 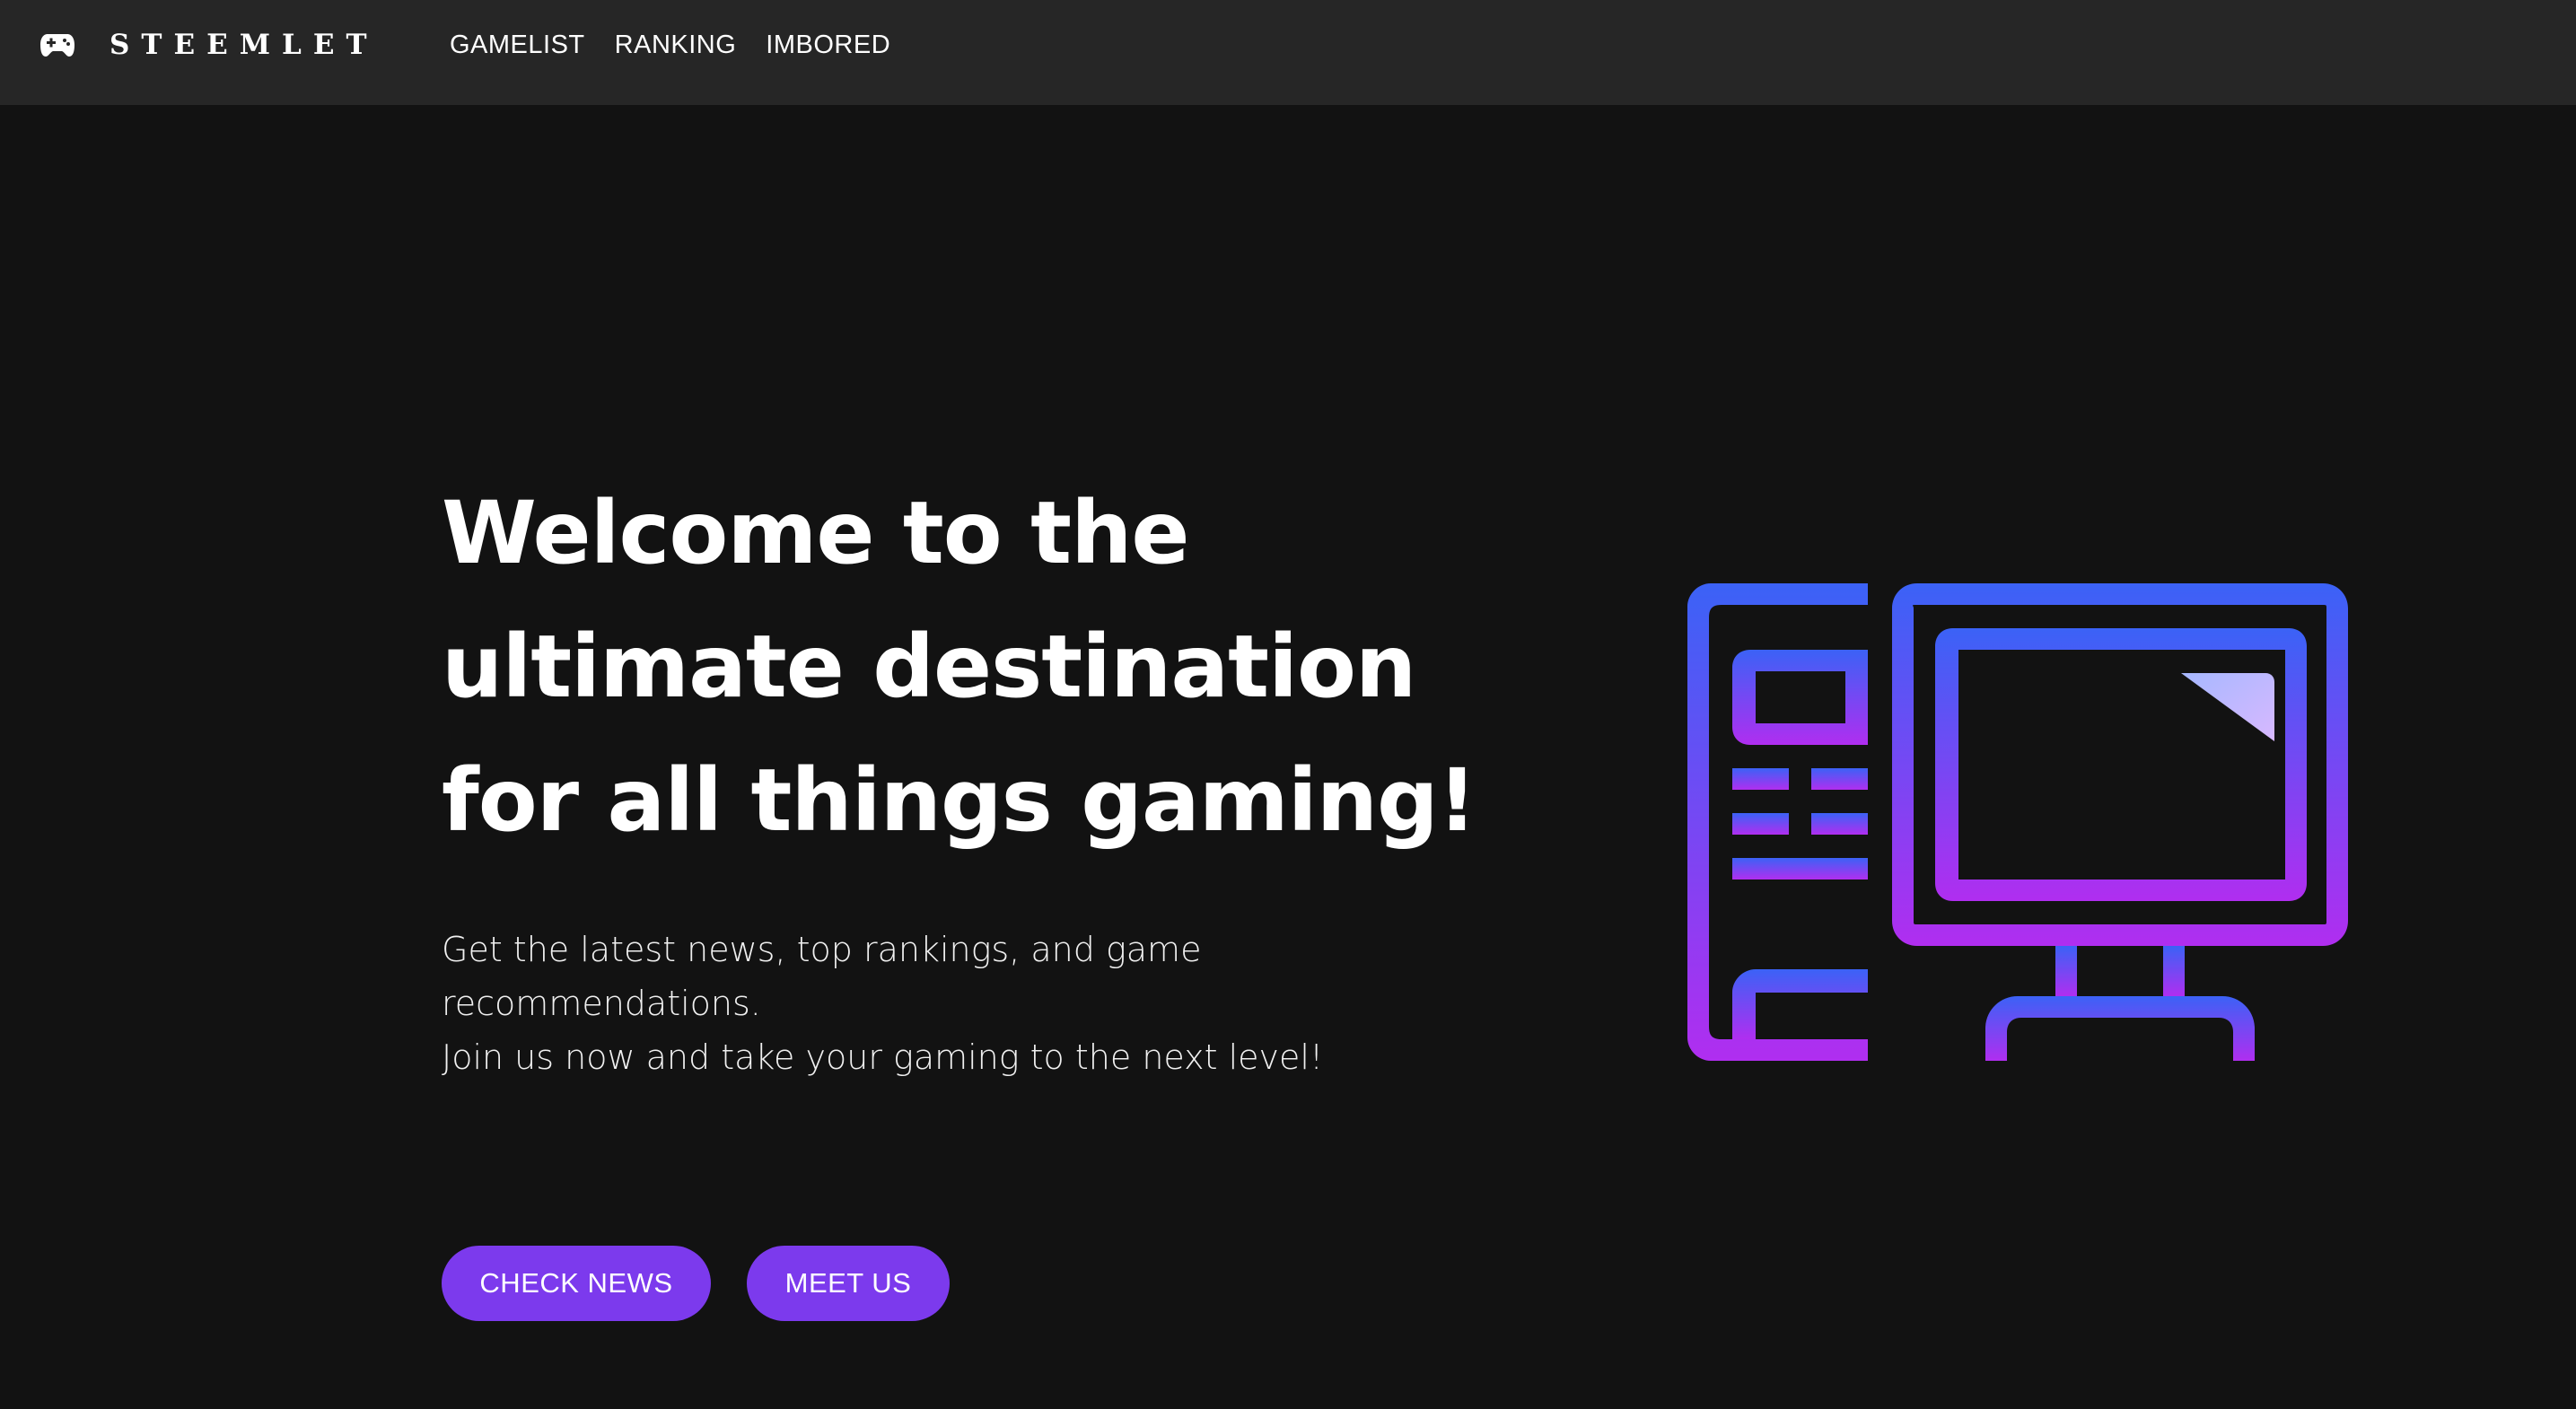 I want to click on nav-links: GAMELIST RANKING IMBORED, so click(x=685, y=45).